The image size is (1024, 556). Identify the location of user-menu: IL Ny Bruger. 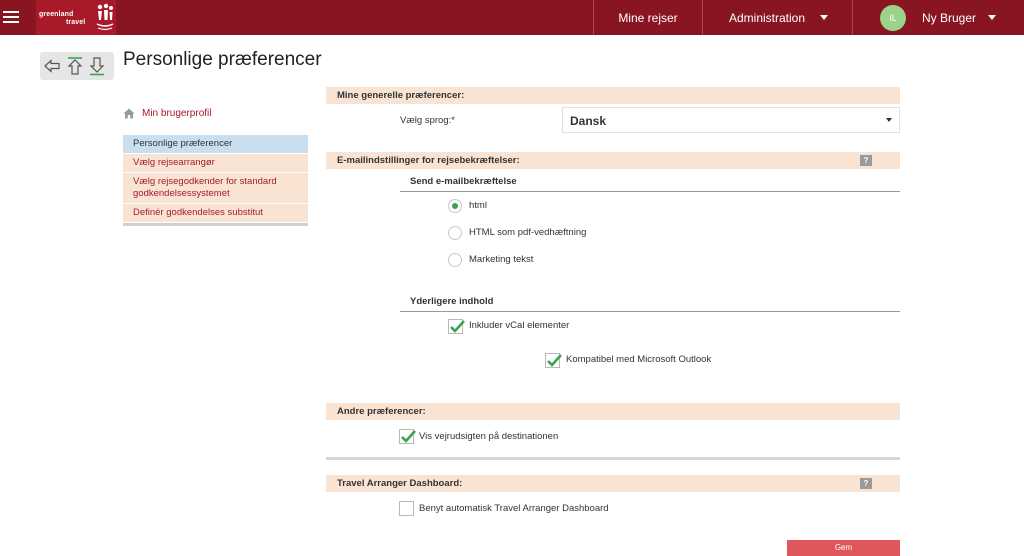
(938, 17).